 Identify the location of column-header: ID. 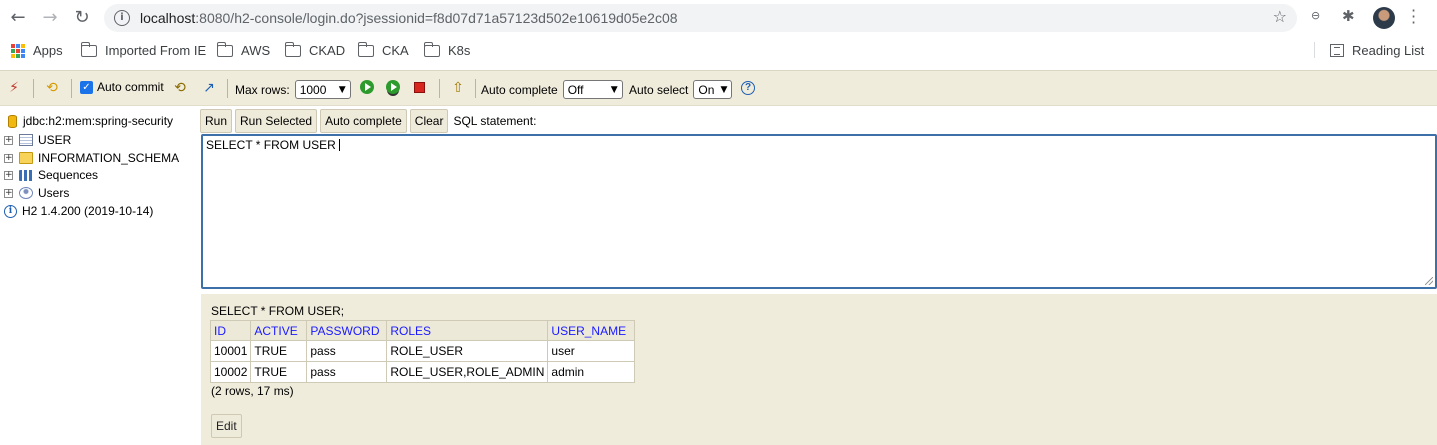
(230, 330).